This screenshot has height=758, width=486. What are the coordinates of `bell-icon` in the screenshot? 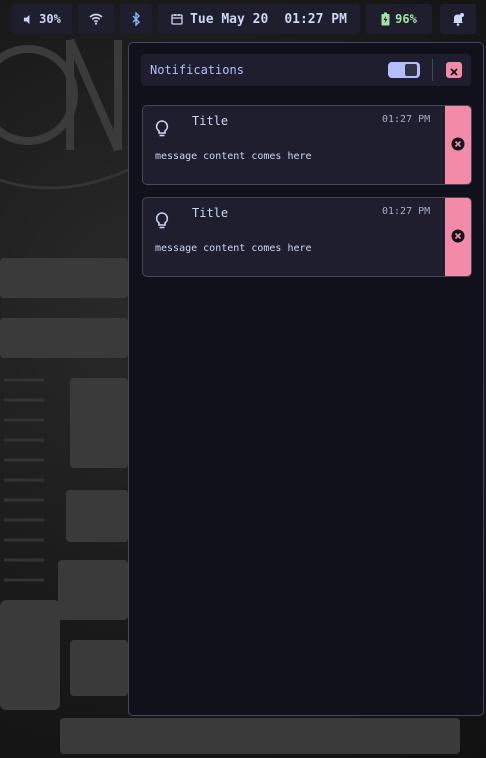 It's located at (458, 19).